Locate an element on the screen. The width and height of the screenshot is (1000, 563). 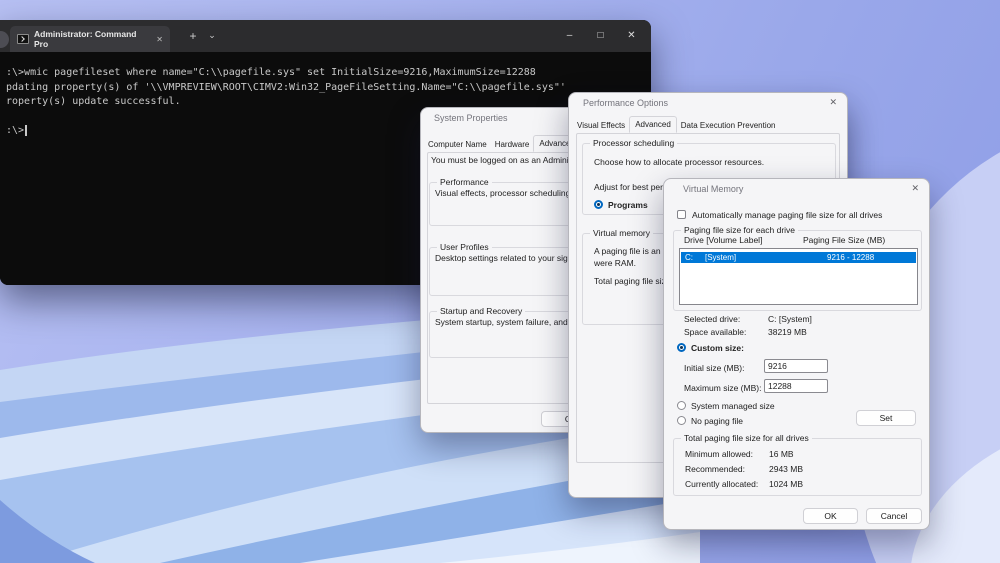
tab-computer-name: Computer Name is located at coordinates (457, 144).